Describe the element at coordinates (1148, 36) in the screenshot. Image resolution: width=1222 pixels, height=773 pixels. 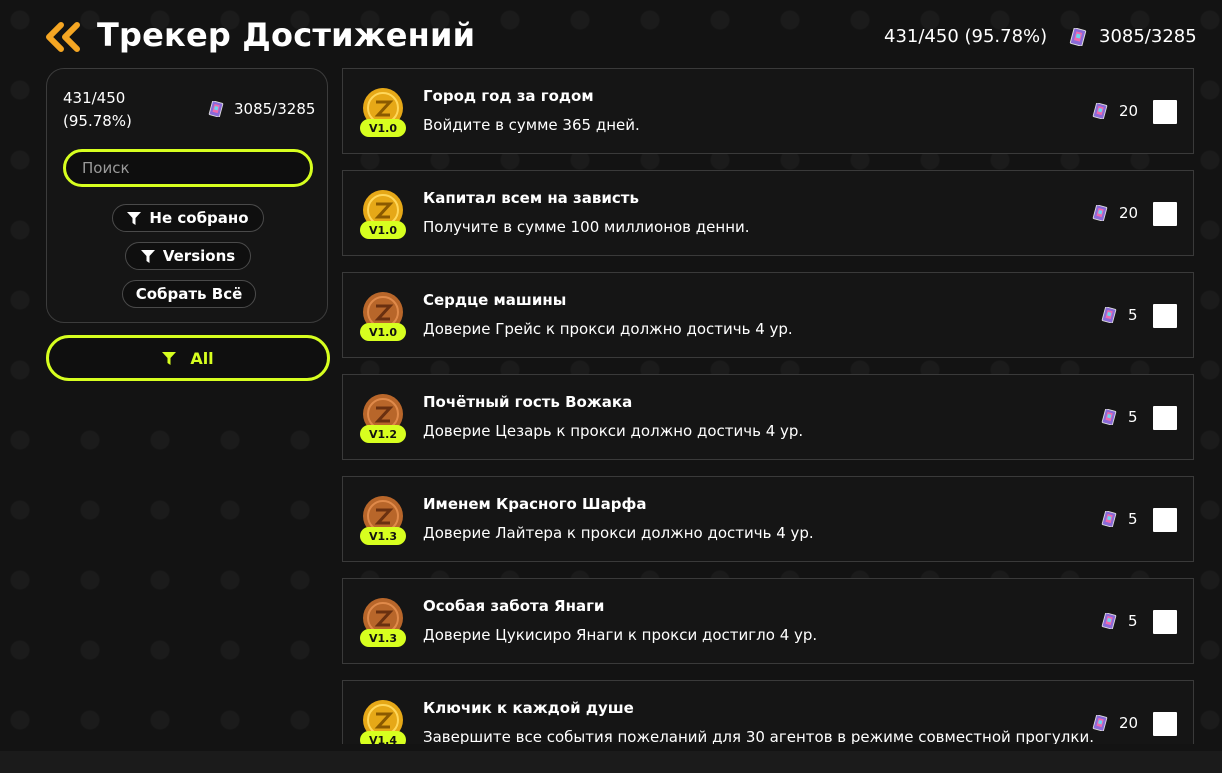
I see `header-polychrome-count: 3085/3285` at that location.